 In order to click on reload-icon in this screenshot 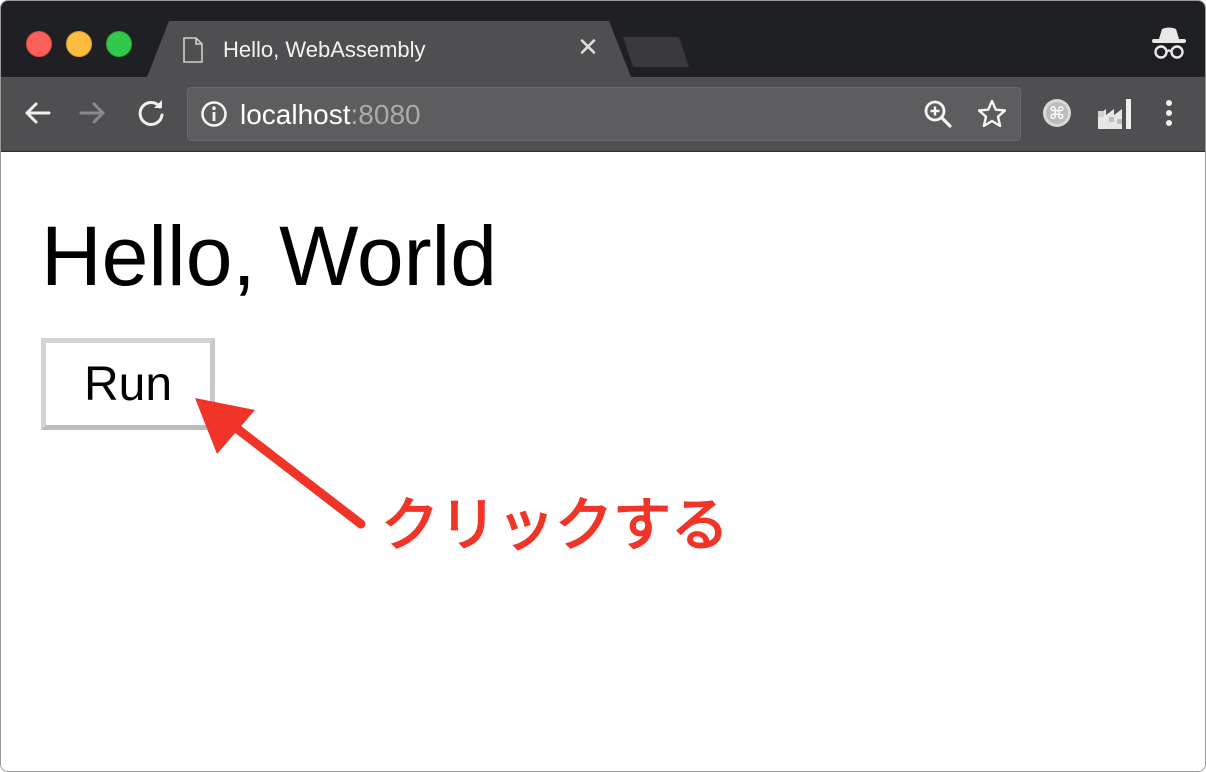, I will do `click(151, 113)`.